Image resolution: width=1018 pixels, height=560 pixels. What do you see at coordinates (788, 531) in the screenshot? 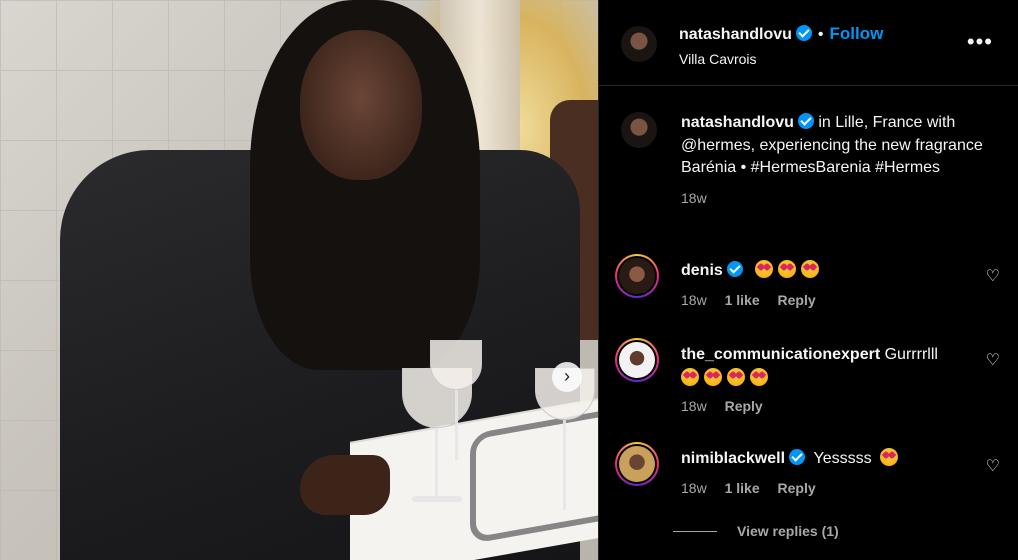
I see `view-replies-button: View replies (1)` at bounding box center [788, 531].